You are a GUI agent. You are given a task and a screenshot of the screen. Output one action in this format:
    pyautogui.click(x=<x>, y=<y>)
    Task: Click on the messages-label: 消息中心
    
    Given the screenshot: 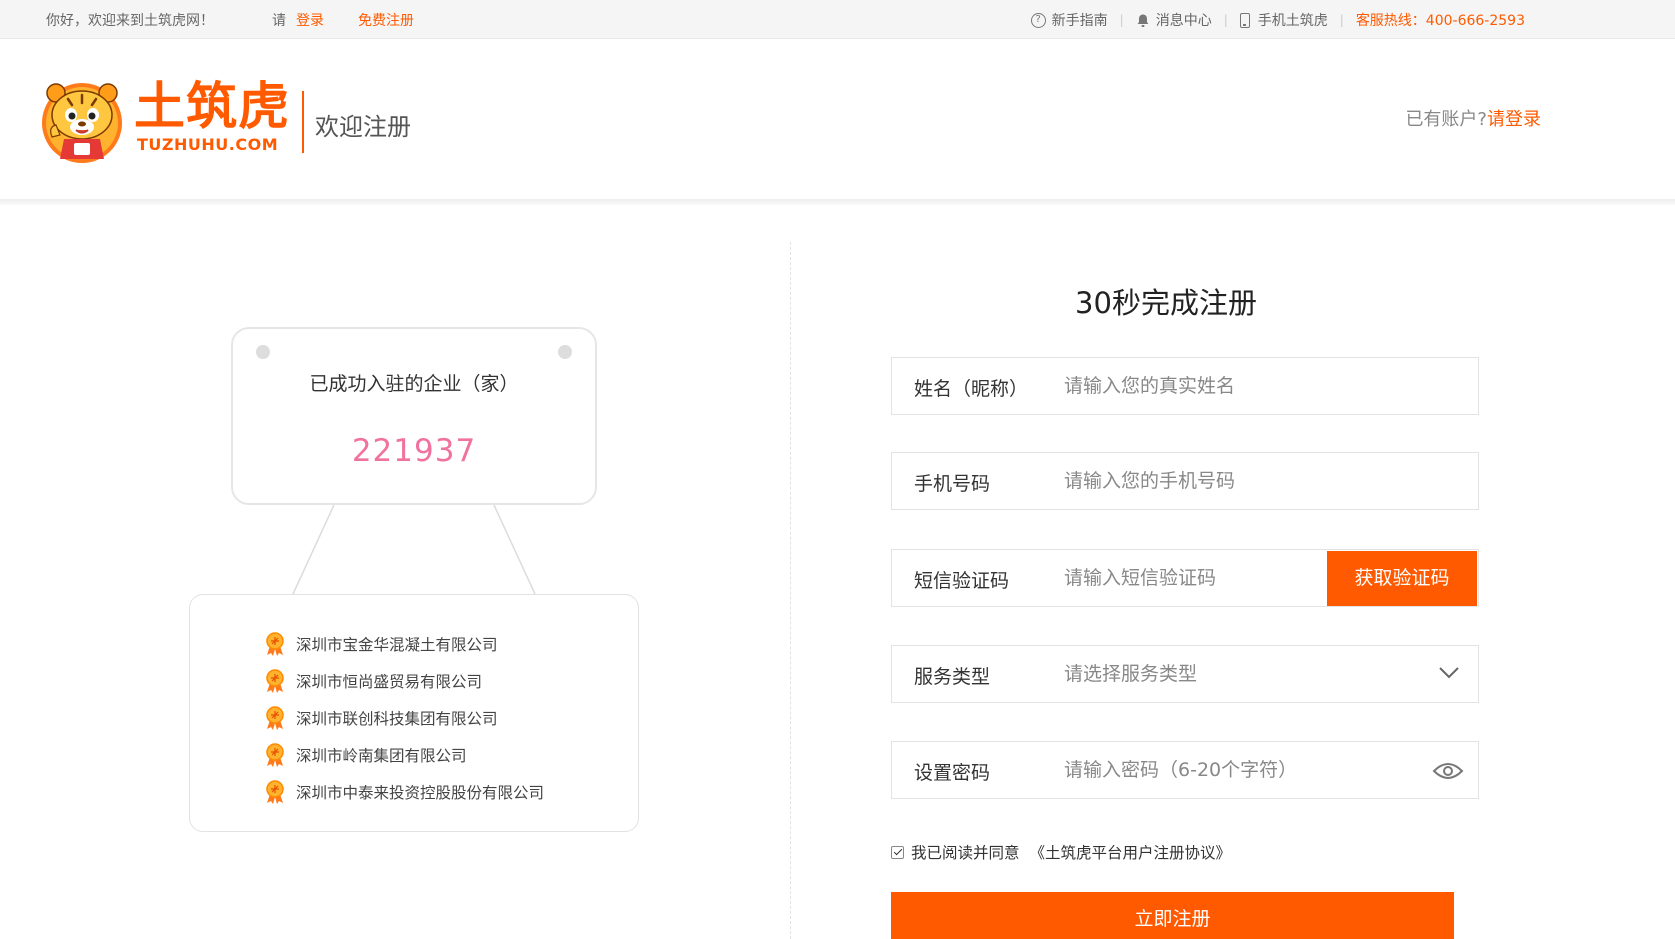 What is the action you would take?
    pyautogui.click(x=1183, y=21)
    